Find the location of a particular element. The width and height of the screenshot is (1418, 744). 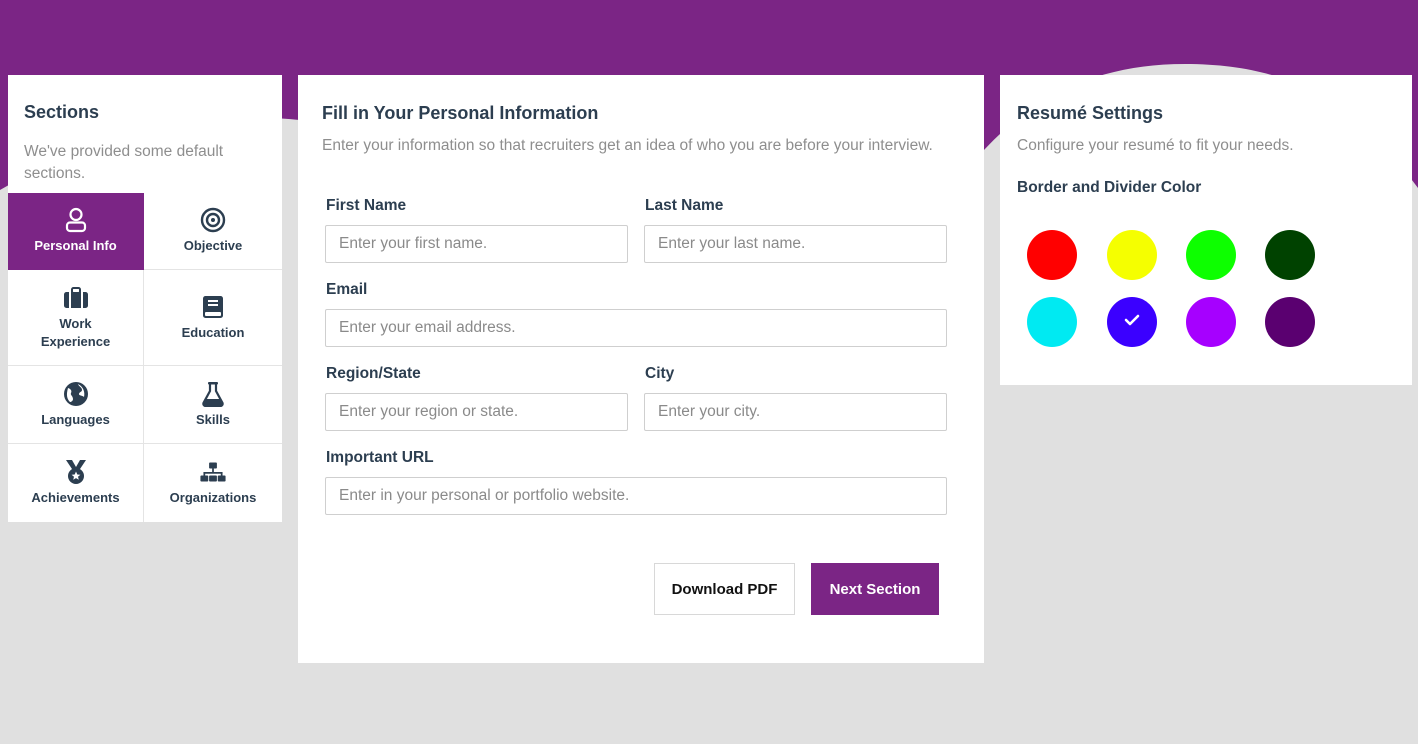

sections-description: We've provided some default sections. is located at coordinates (124, 162).